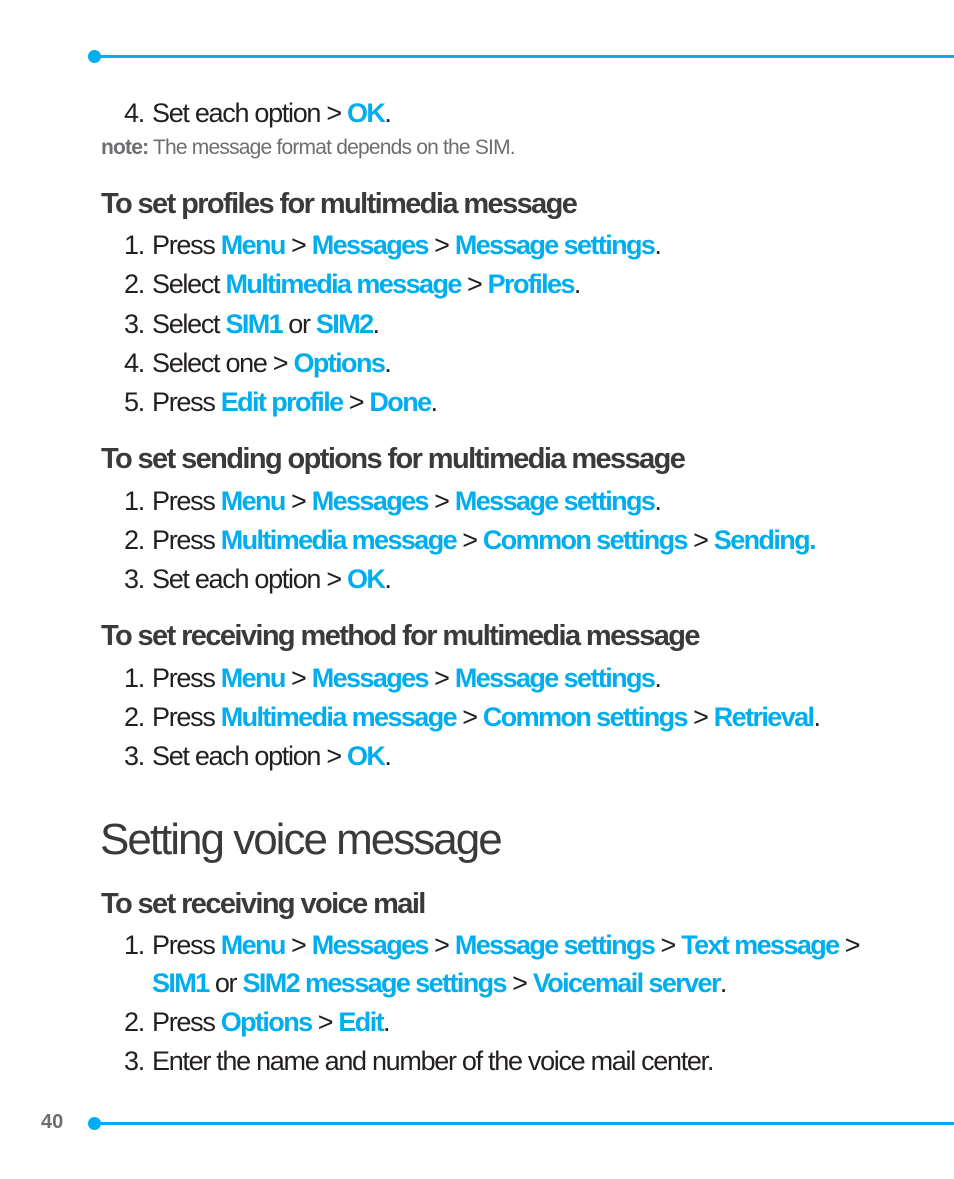 The width and height of the screenshot is (954, 1179). I want to click on section-heading: To set receiving voice mail, so click(263, 904).